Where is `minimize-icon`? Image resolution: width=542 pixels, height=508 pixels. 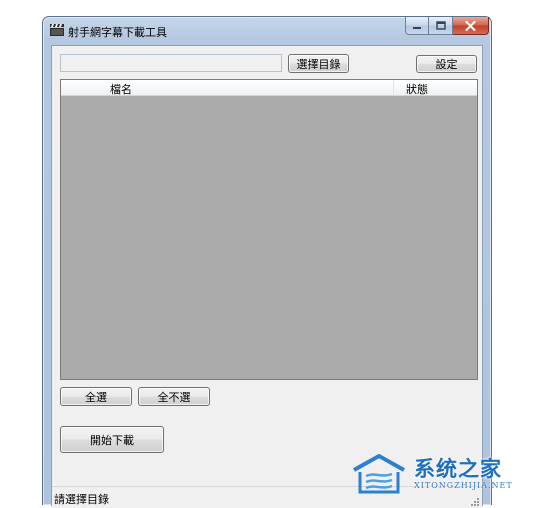 minimize-icon is located at coordinates (417, 27).